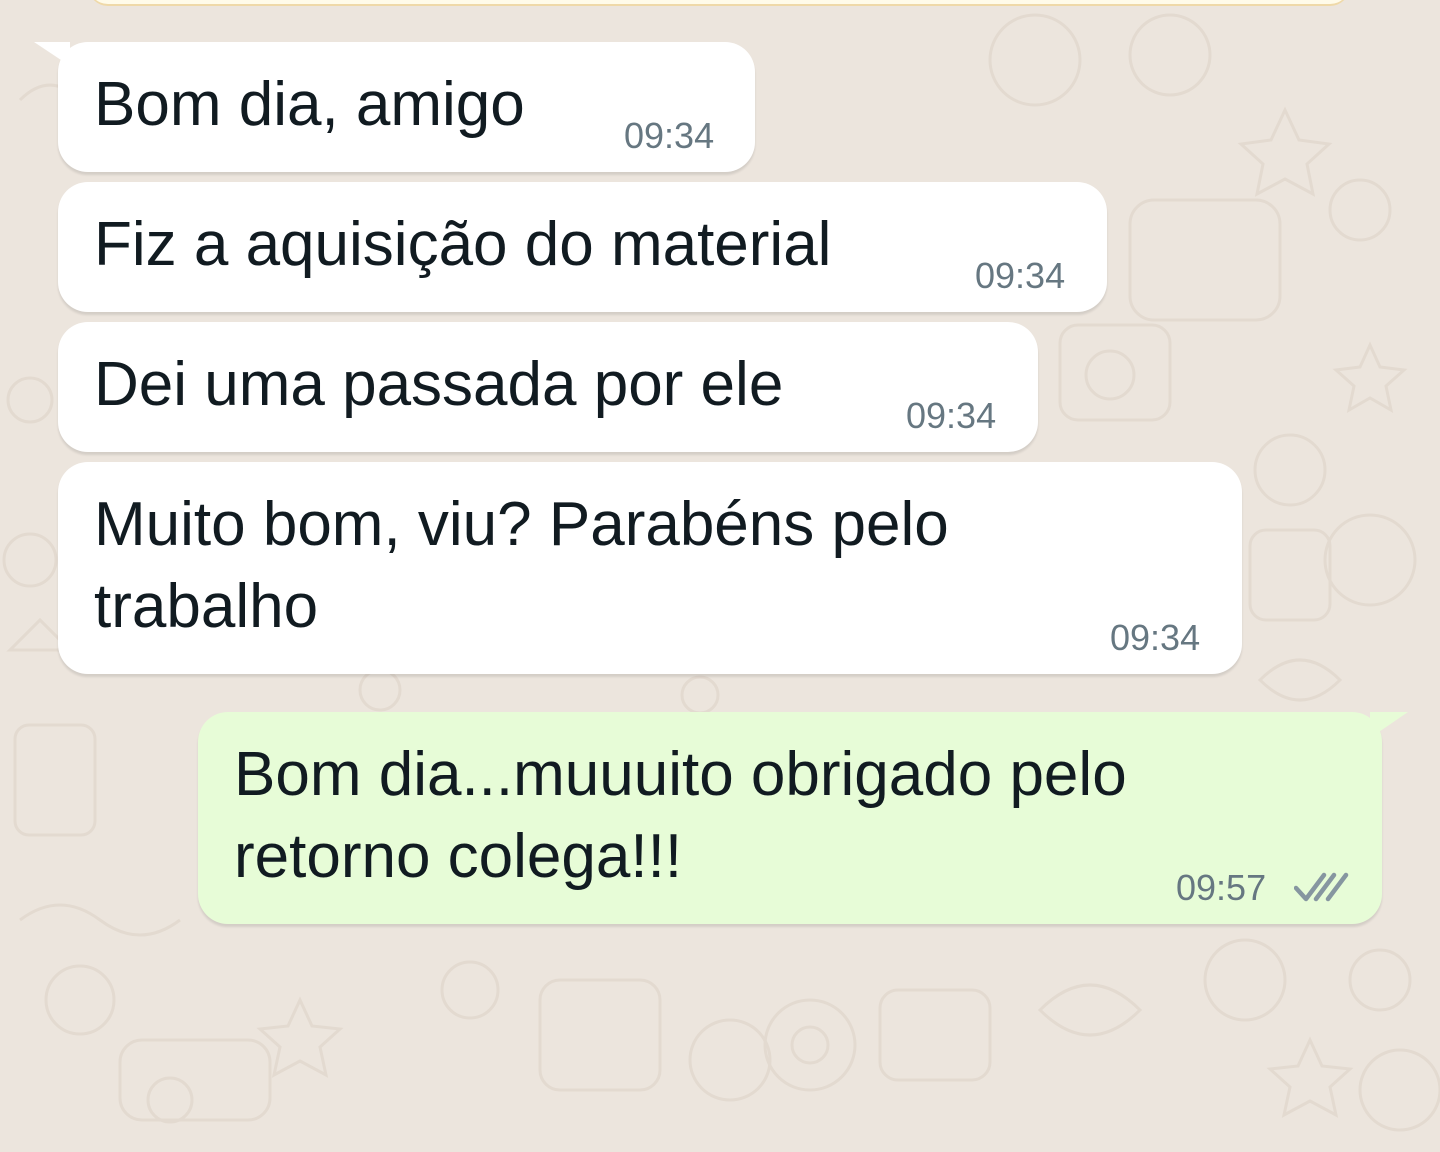  I want to click on message-text: Fiz a aquisição do material, so click(463, 244).